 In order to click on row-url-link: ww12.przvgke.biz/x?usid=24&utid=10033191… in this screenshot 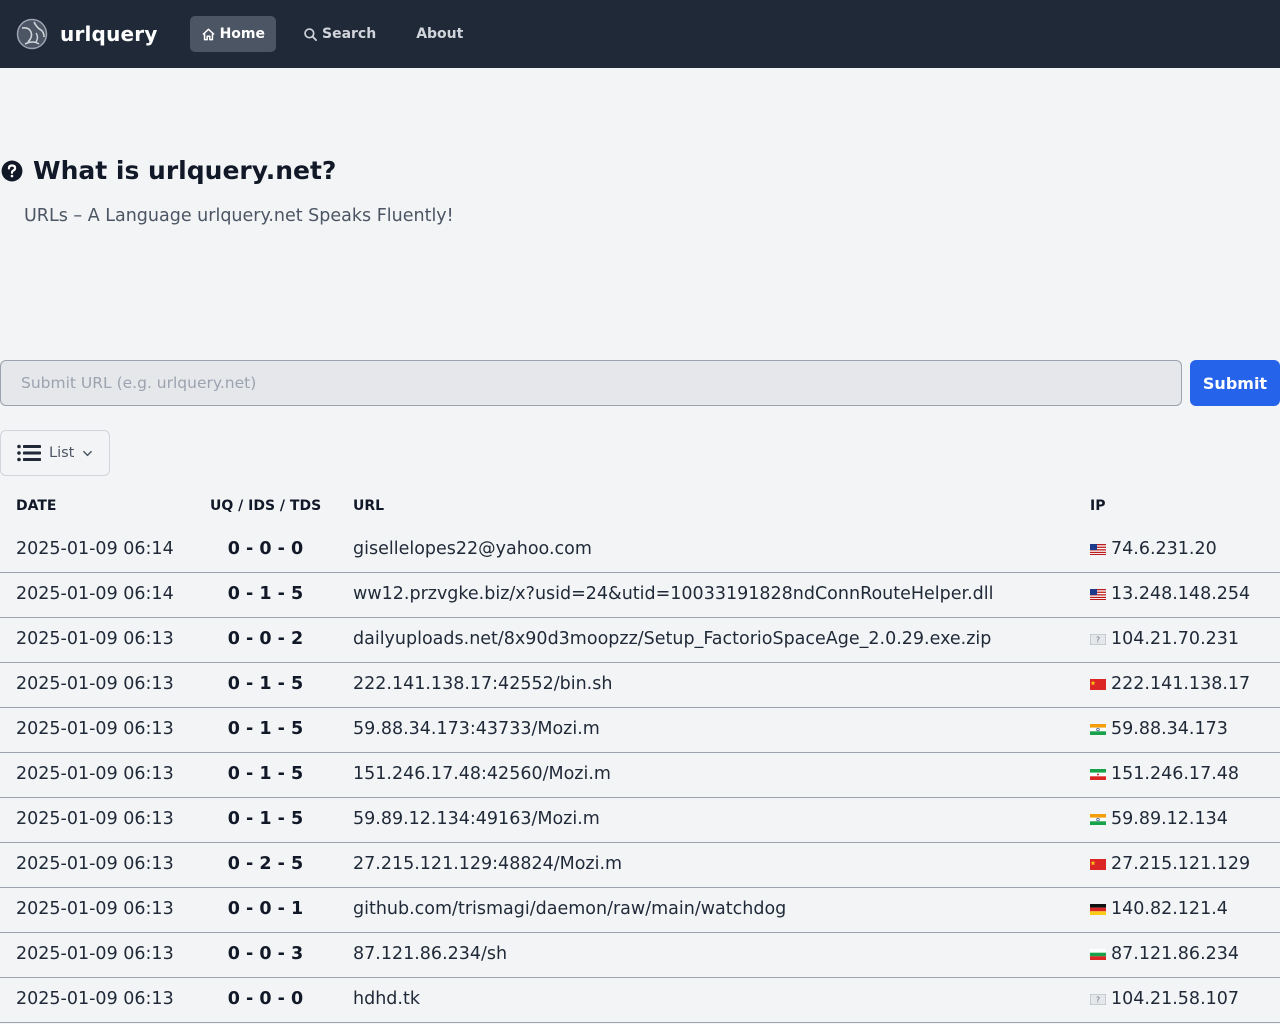, I will do `click(673, 594)`.